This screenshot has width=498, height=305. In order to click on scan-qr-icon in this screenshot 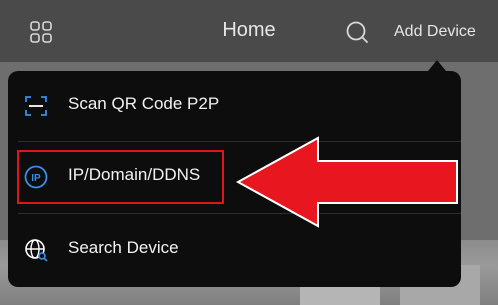, I will do `click(36, 106)`.